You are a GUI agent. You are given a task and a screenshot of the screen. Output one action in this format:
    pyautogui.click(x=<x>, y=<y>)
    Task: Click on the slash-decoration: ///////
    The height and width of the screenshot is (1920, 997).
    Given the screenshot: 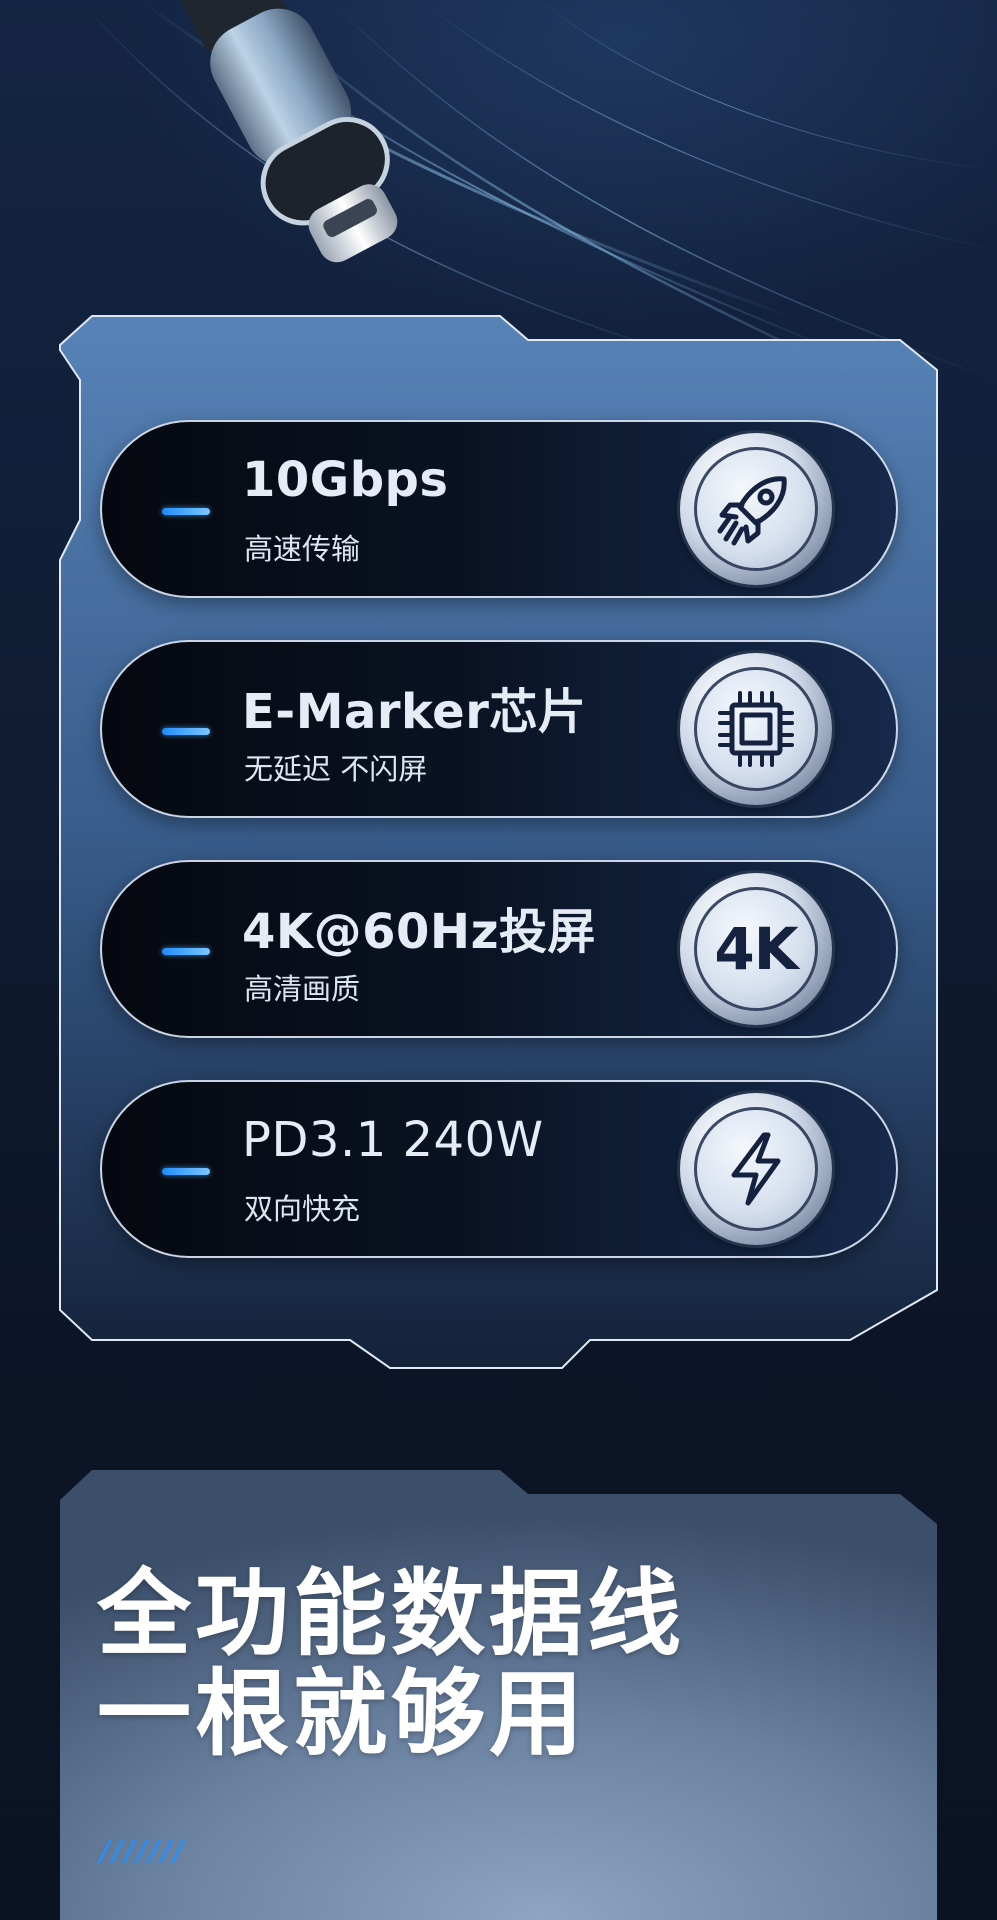 What is the action you would take?
    pyautogui.click(x=143, y=1850)
    